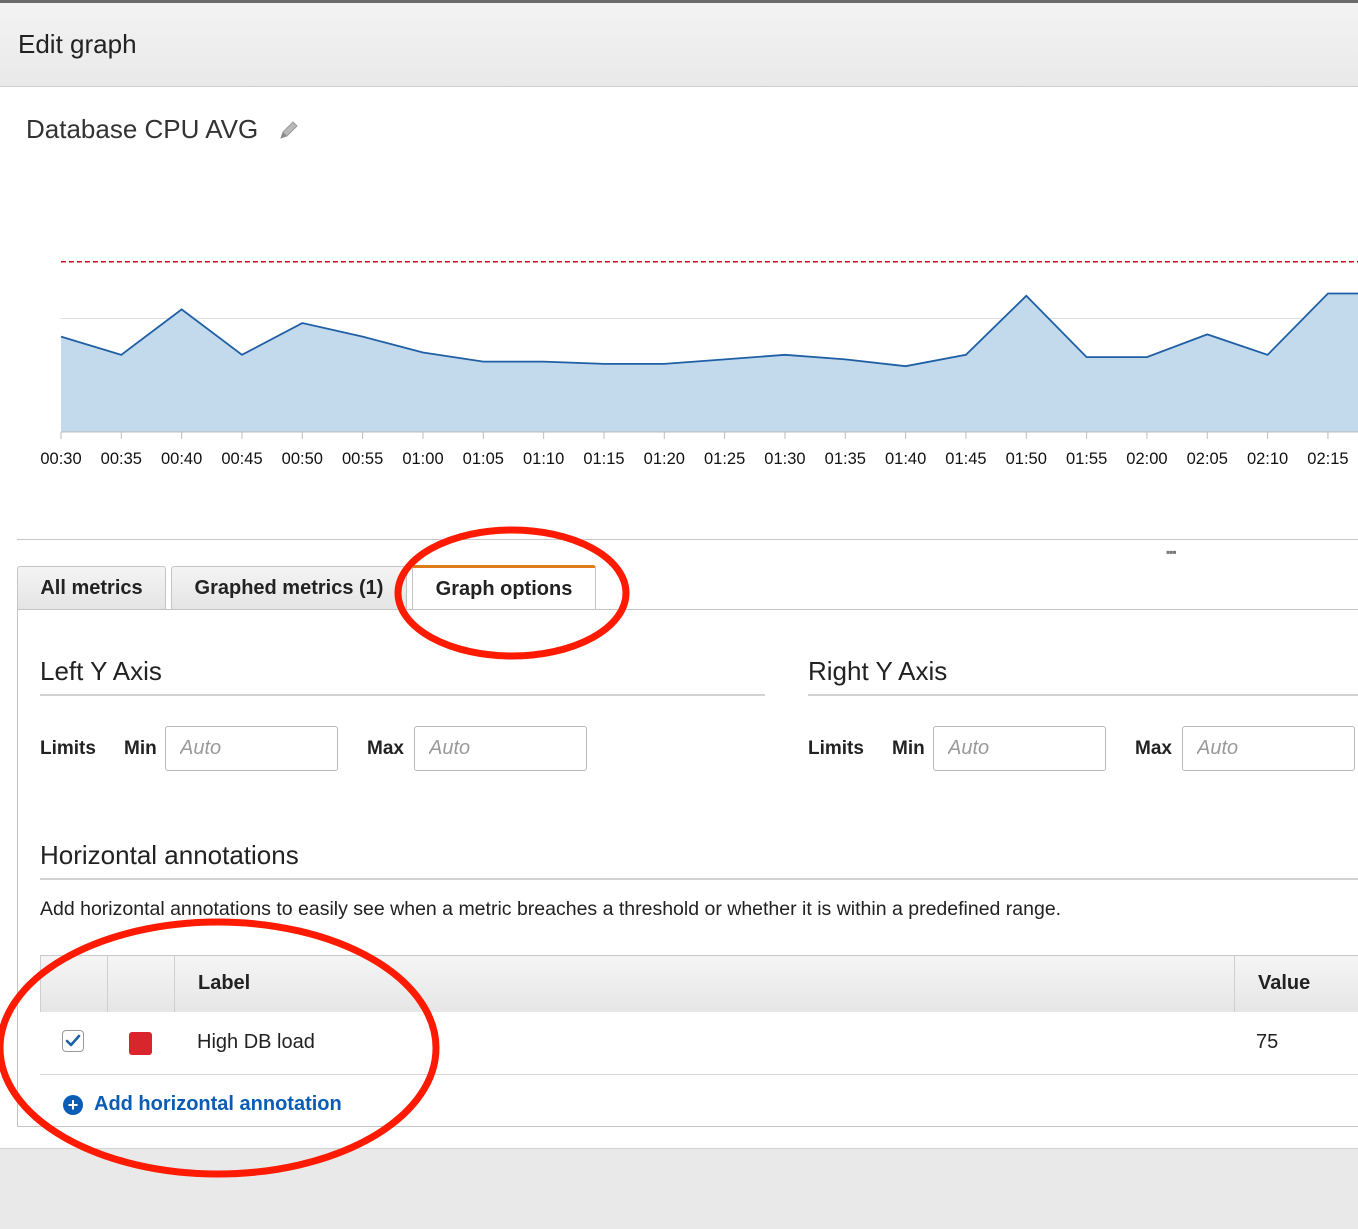  What do you see at coordinates (709, 362) in the screenshot?
I see `series-area` at bounding box center [709, 362].